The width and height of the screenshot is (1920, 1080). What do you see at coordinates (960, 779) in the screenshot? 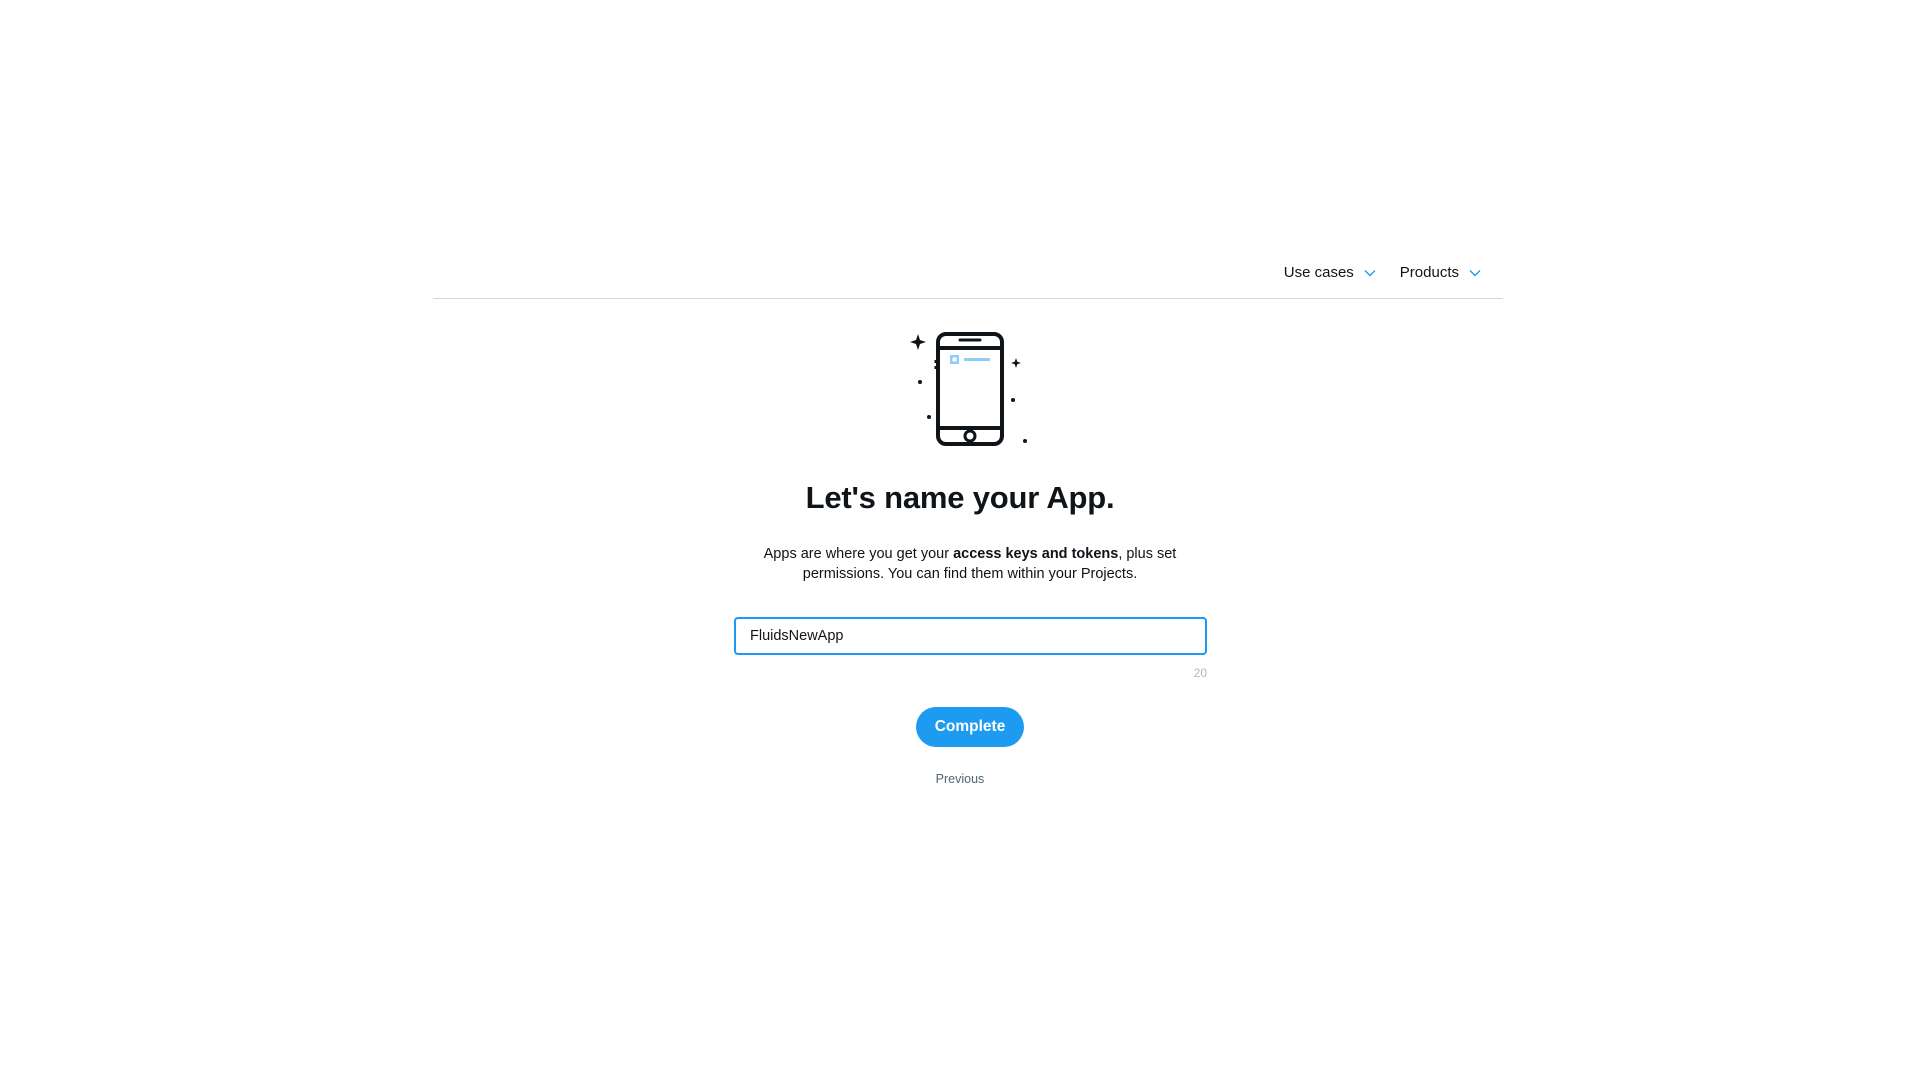
I see `previous-link: Previous` at bounding box center [960, 779].